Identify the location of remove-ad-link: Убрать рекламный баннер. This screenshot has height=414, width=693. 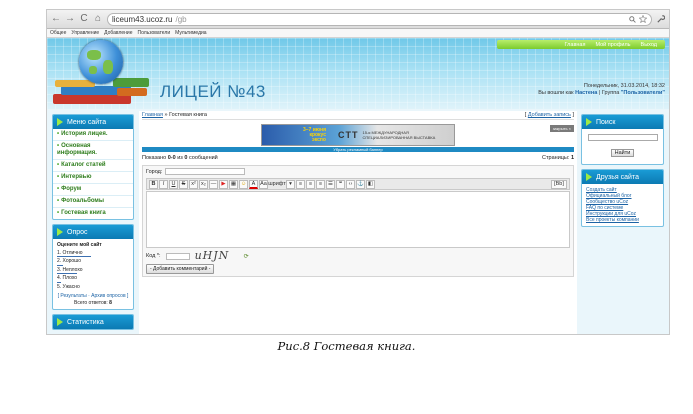
(358, 149).